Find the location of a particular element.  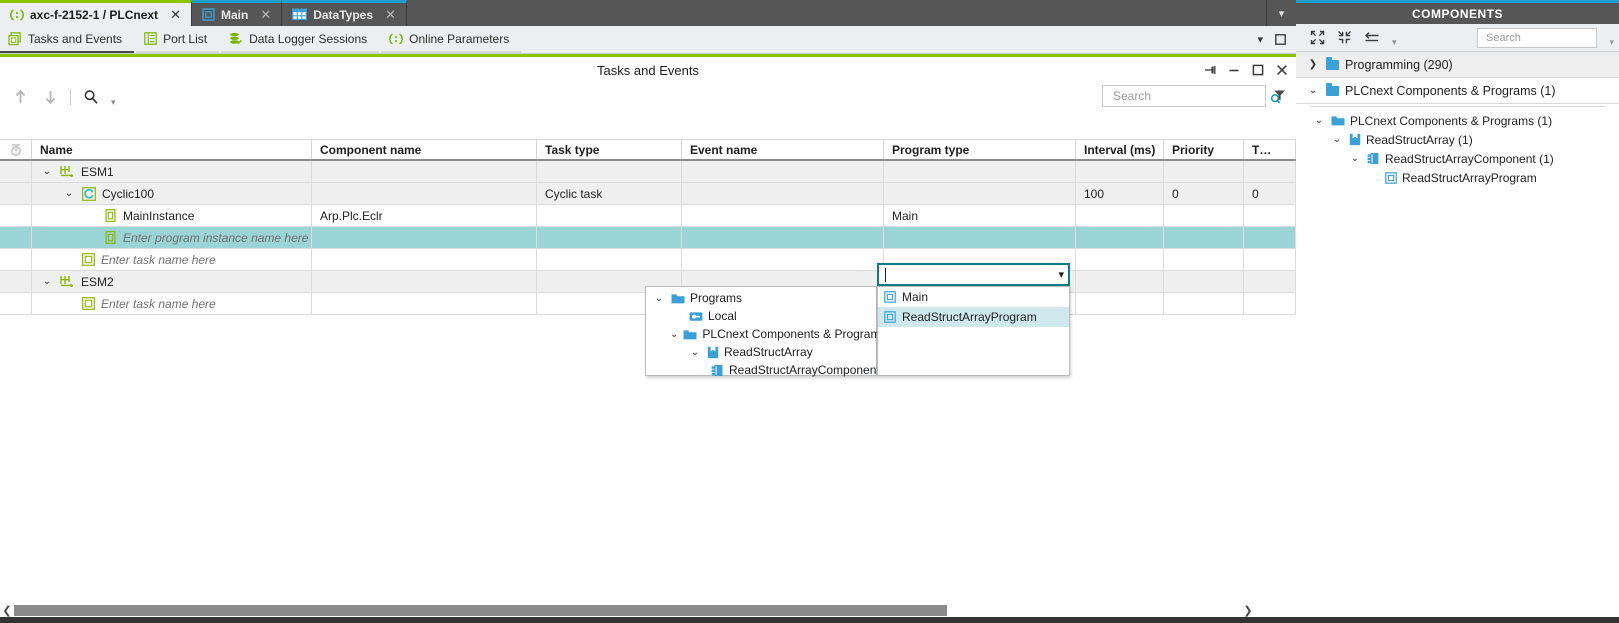

components-node-programming: ❯ Programming (290) is located at coordinates (1457, 65).